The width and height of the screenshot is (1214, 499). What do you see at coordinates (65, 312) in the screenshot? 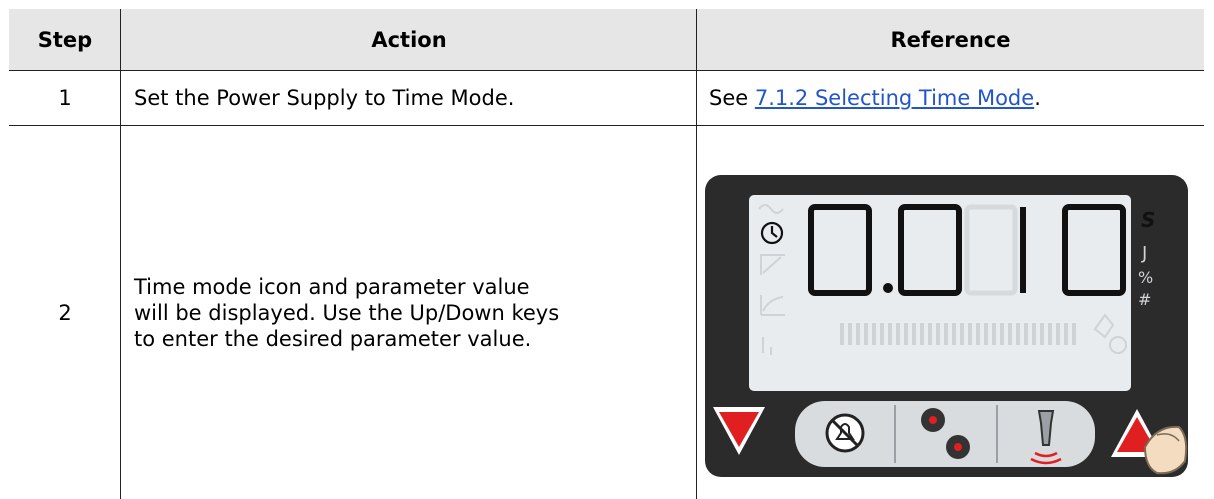
I see `row2-step: 2` at bounding box center [65, 312].